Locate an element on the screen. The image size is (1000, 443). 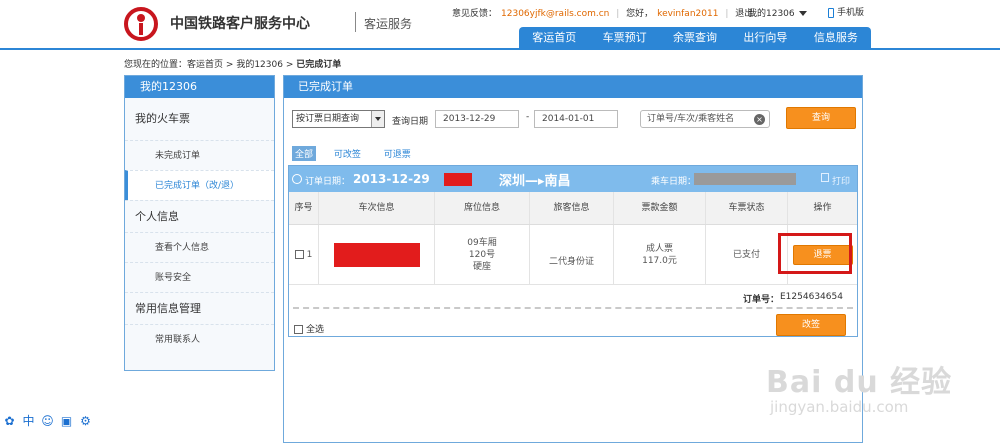
row-select: 1 is located at coordinates (304, 254).